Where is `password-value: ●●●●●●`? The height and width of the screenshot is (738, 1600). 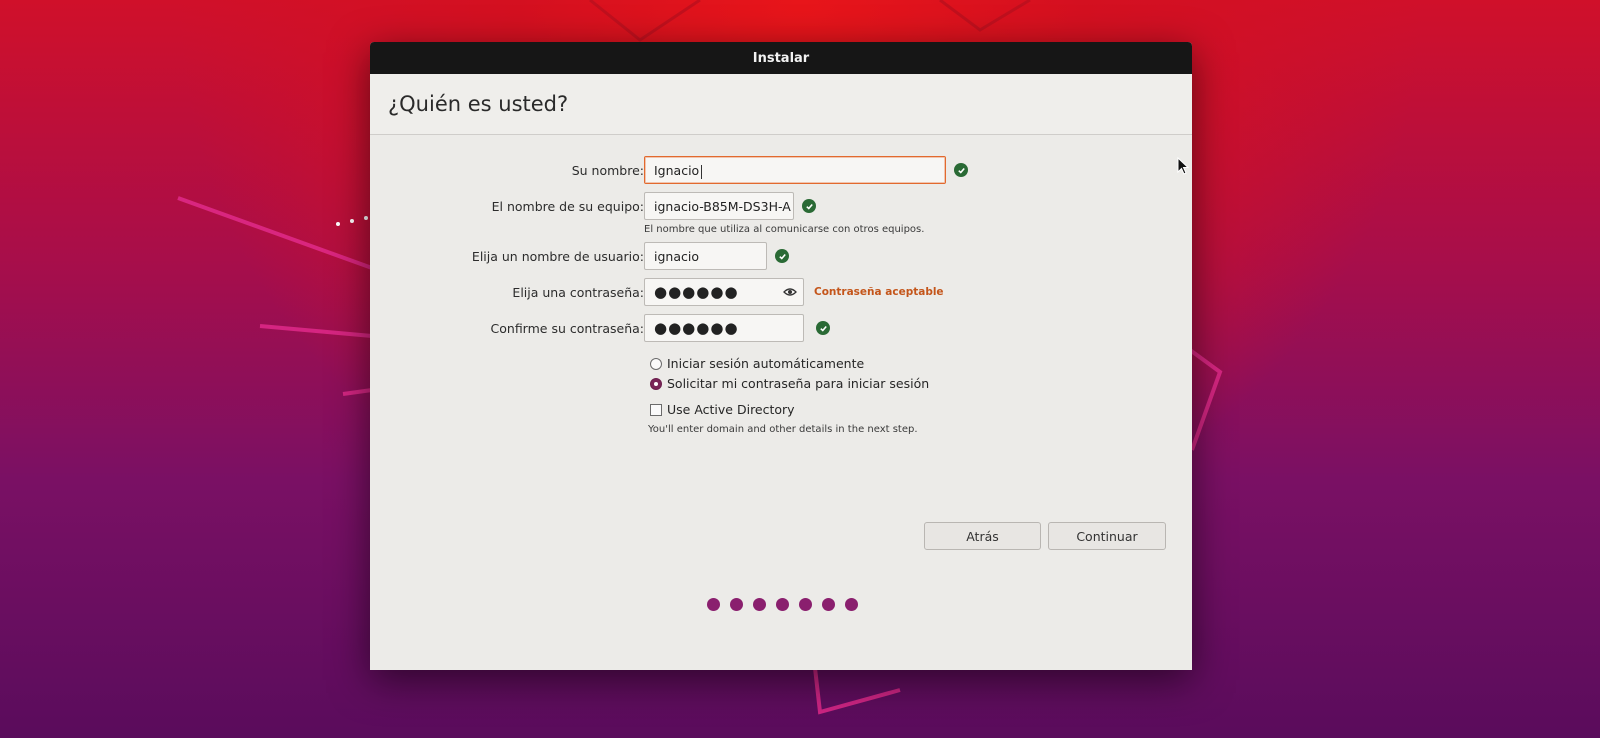
password-value: ●●●●●● is located at coordinates (696, 292).